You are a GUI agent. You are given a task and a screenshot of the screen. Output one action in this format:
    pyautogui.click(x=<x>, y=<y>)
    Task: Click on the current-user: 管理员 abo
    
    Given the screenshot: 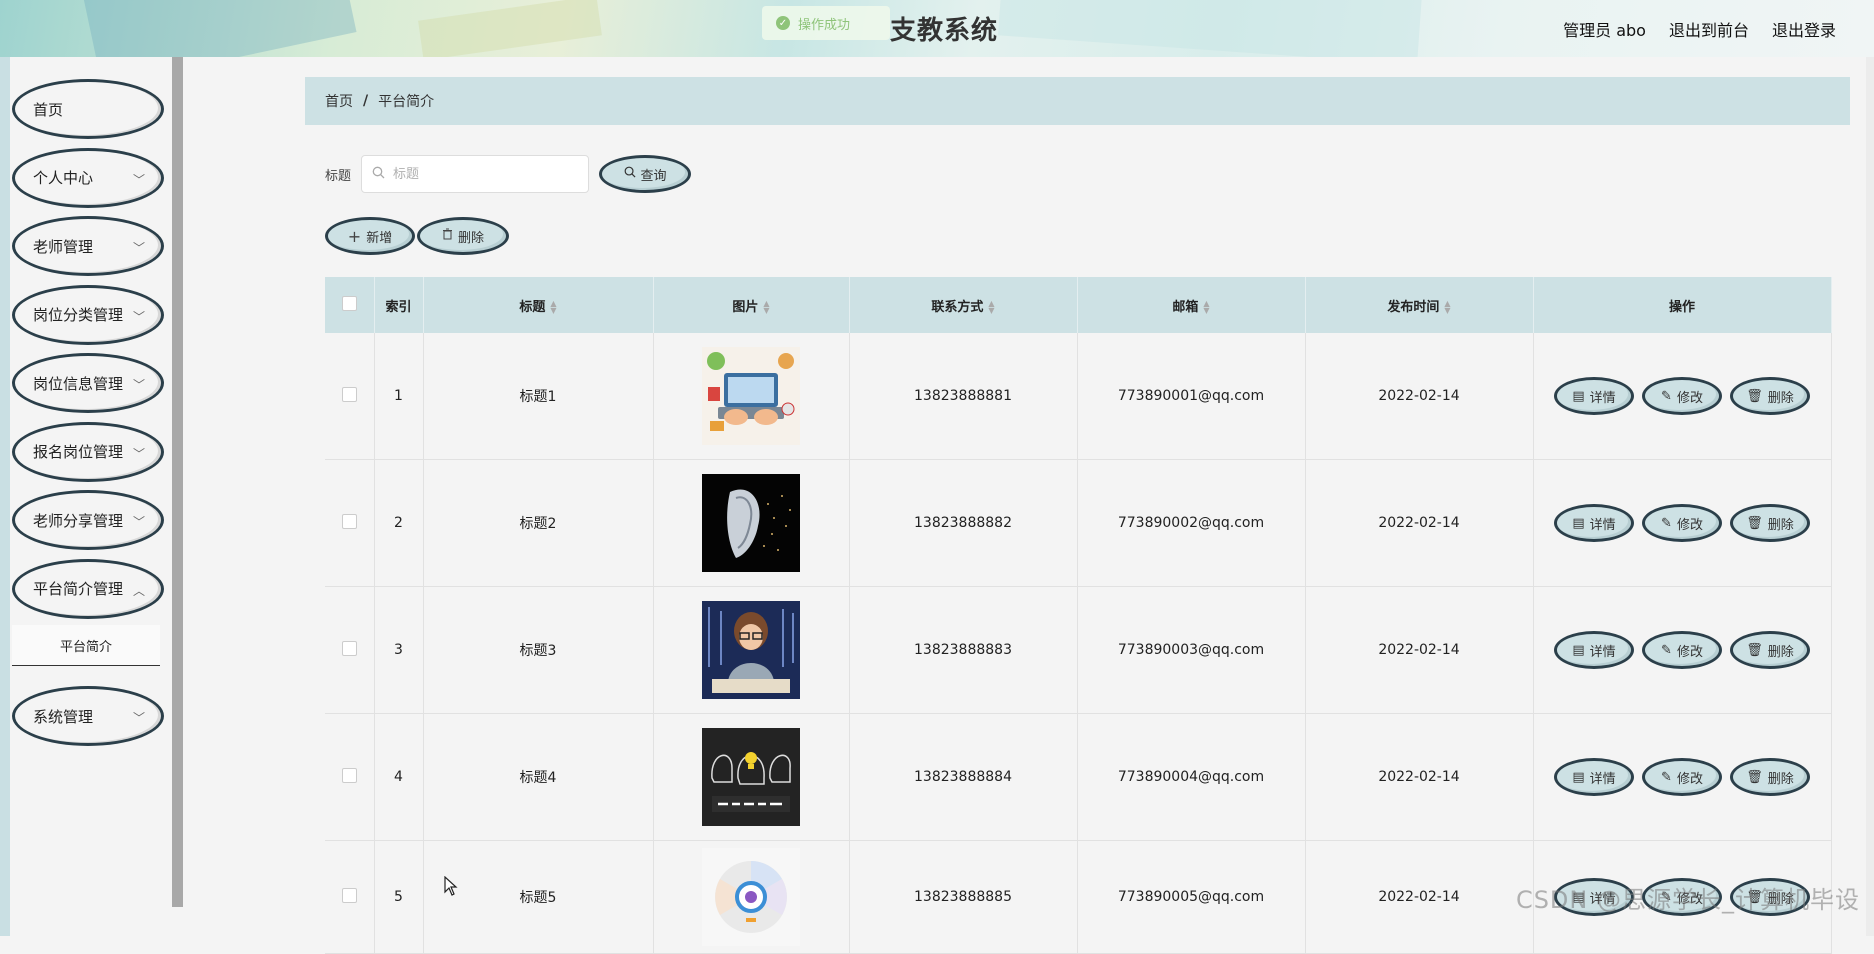 What is the action you would take?
    pyautogui.click(x=1604, y=30)
    